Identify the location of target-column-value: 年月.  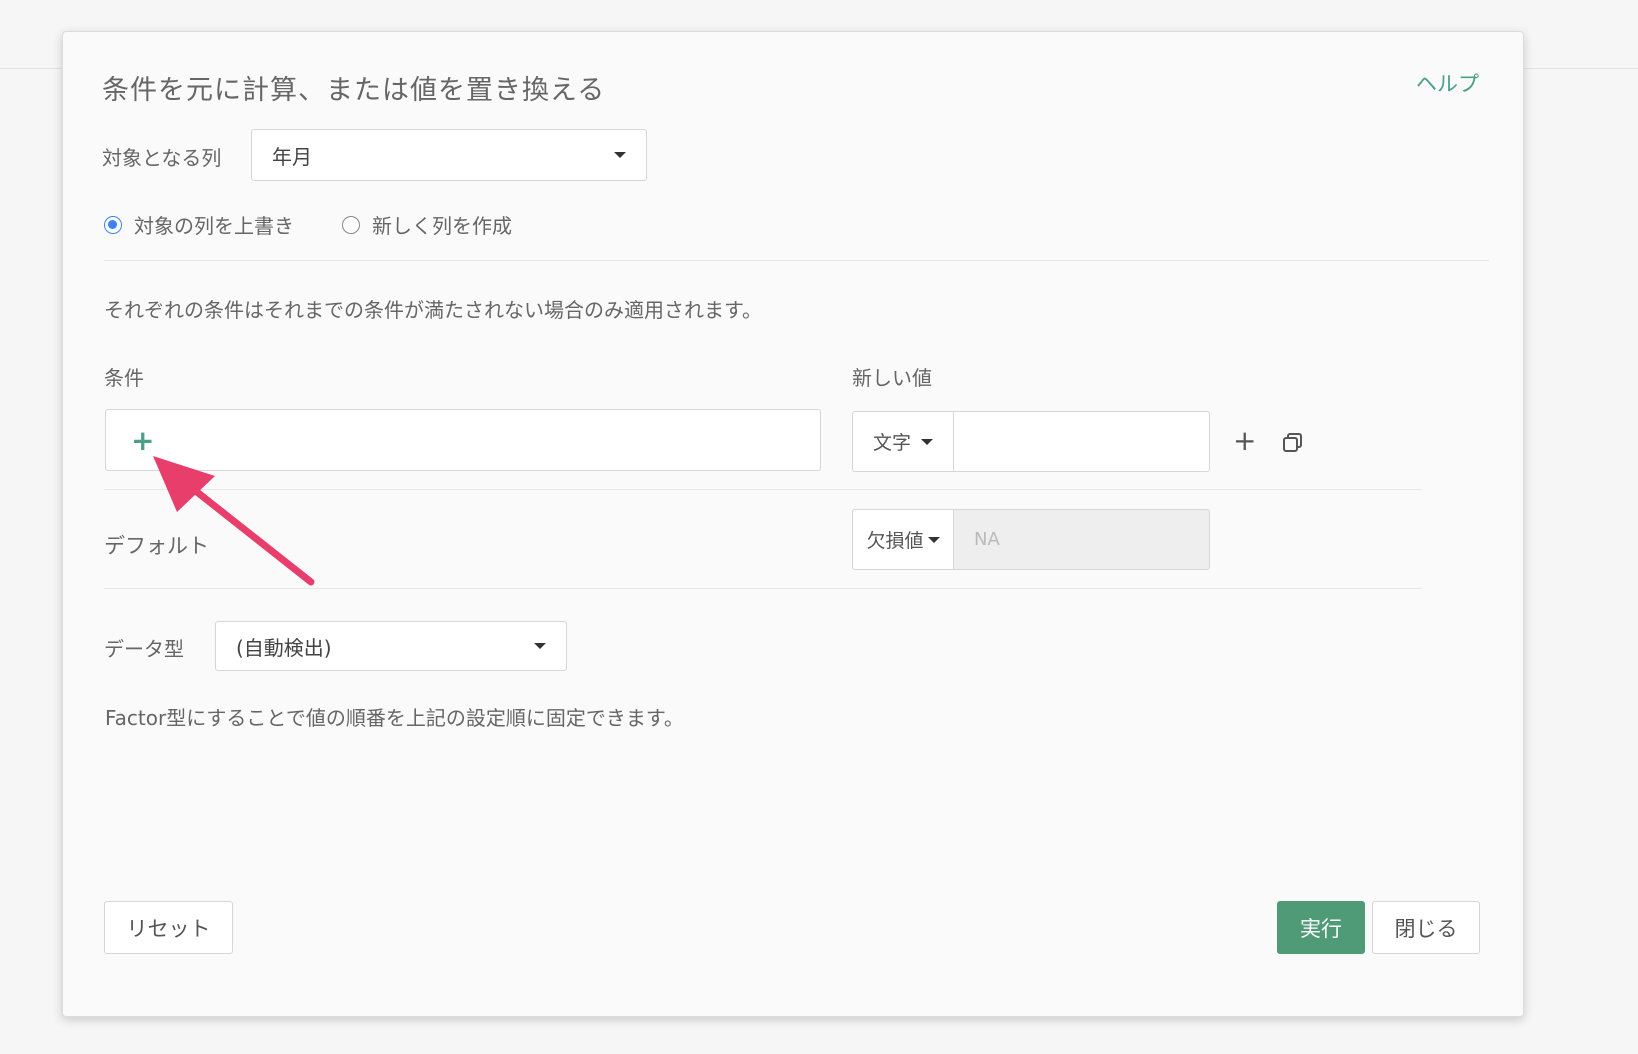
(292, 156).